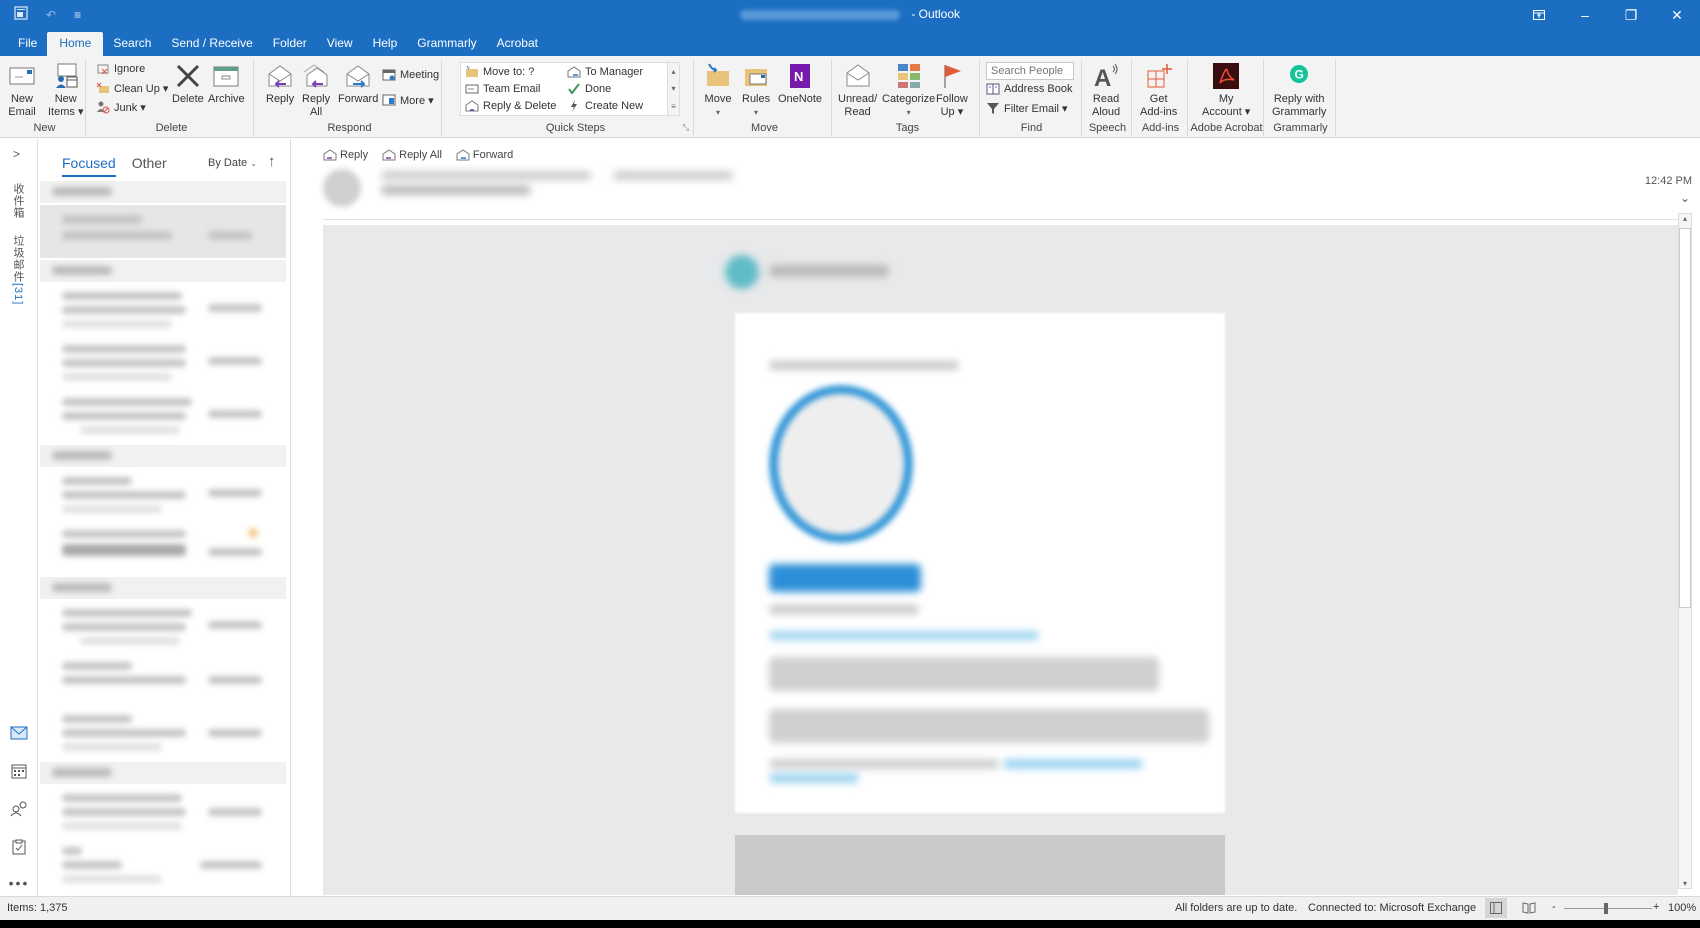  What do you see at coordinates (389, 100) in the screenshot?
I see `more-respond-icon` at bounding box center [389, 100].